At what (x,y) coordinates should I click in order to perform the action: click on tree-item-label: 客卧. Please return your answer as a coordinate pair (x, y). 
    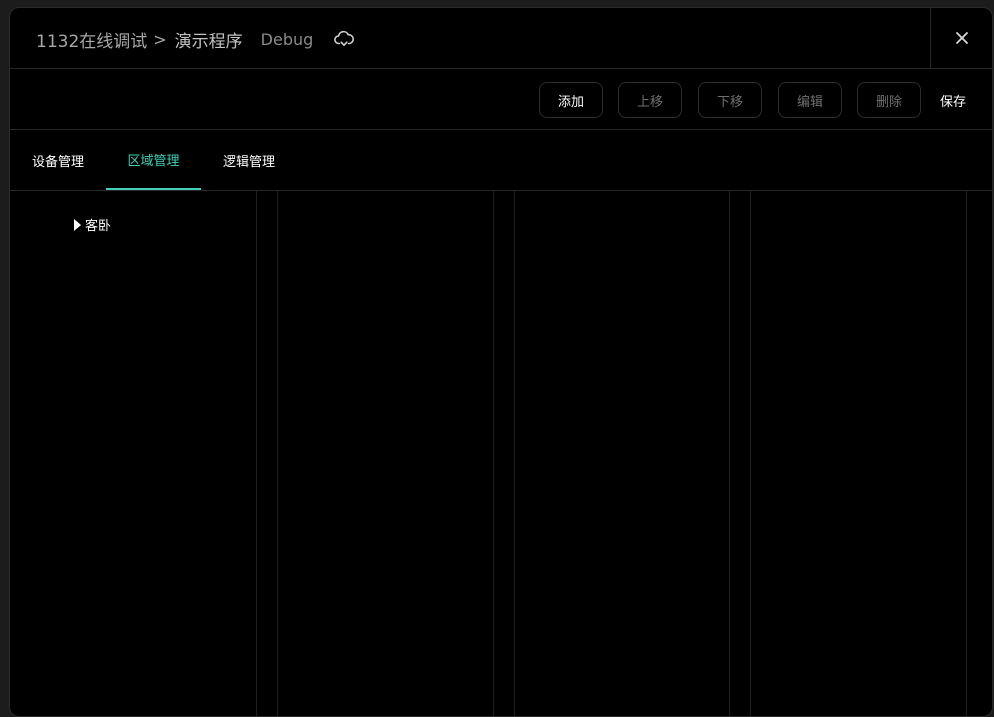
    Looking at the image, I should click on (98, 226).